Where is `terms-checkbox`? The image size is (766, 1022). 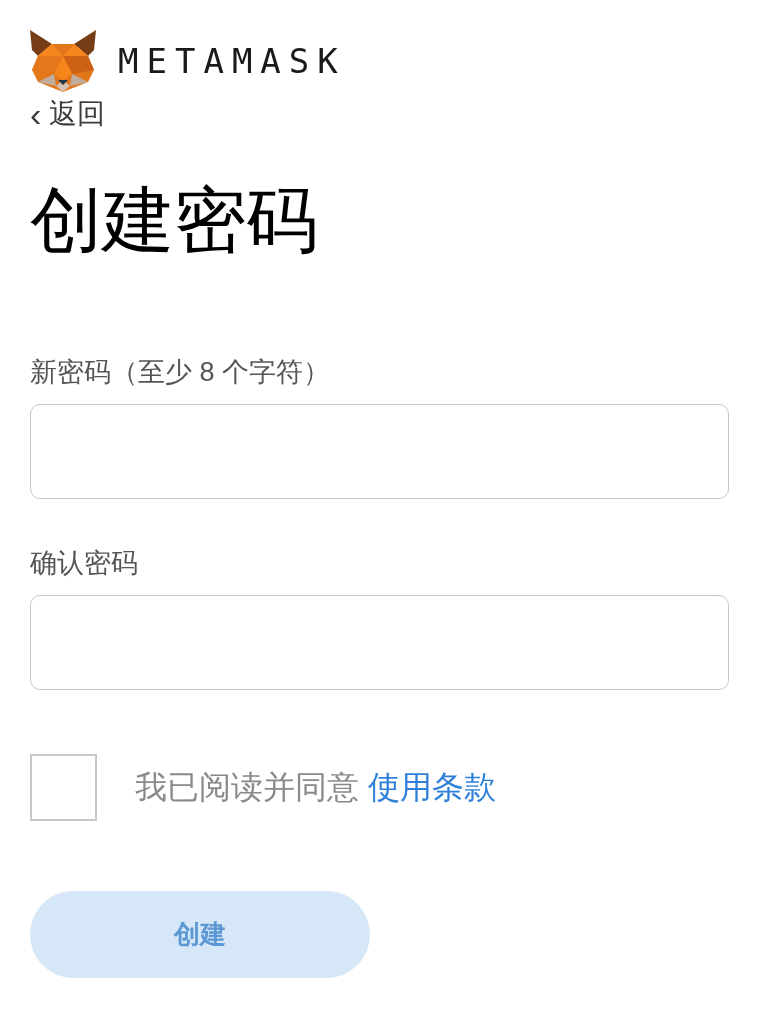 terms-checkbox is located at coordinates (63, 787).